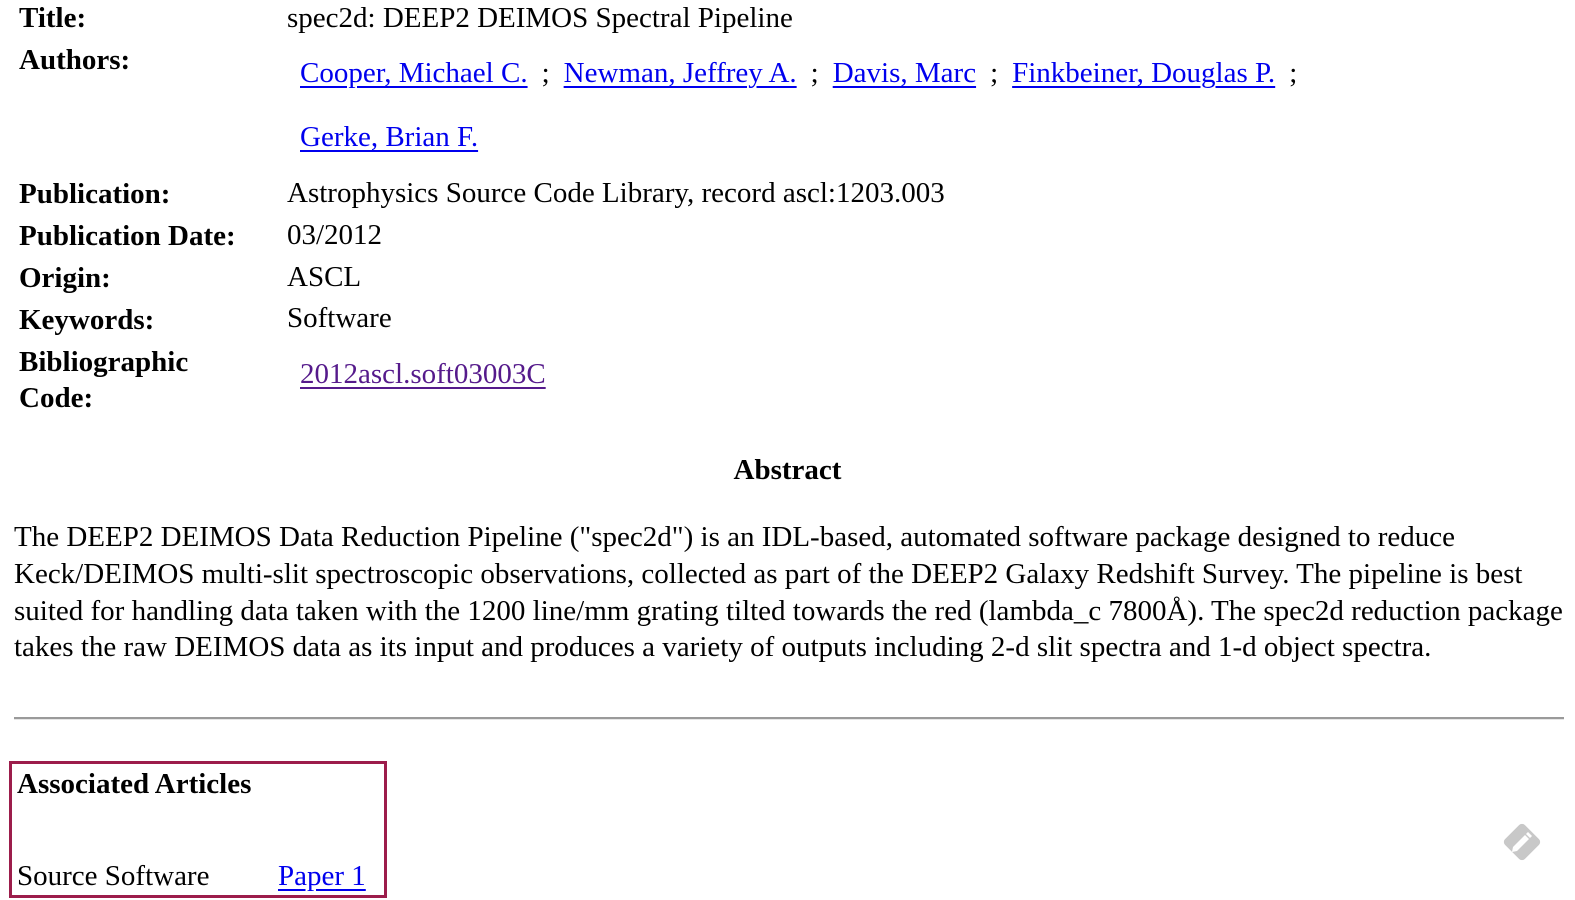  I want to click on authors-label: Authors:, so click(75, 60).